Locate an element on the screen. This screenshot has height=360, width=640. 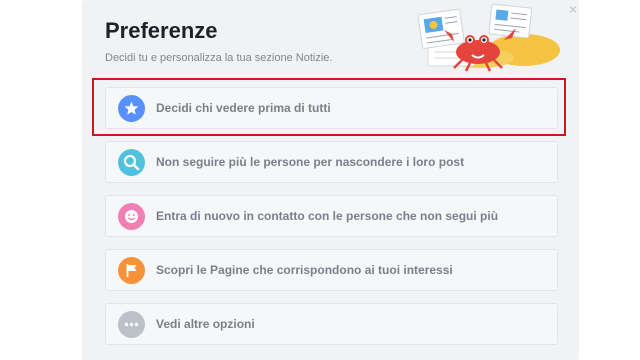
newspaper-left-icon is located at coordinates (441, 28).